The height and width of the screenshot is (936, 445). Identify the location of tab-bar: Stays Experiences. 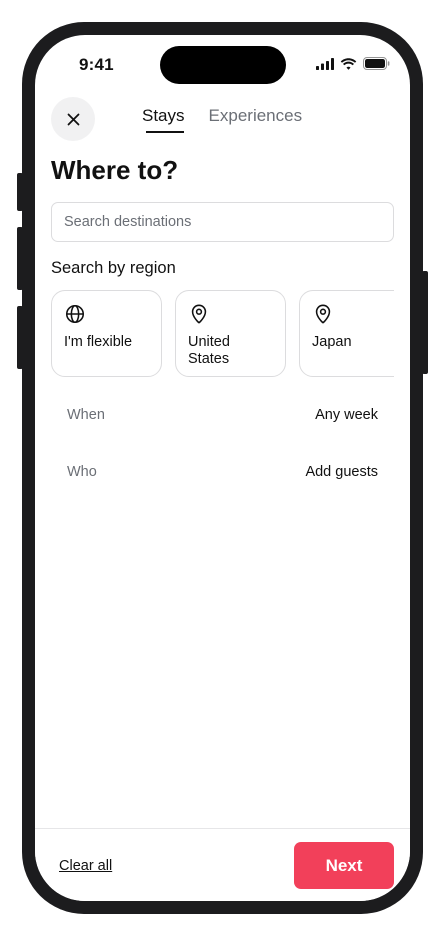
(222, 119).